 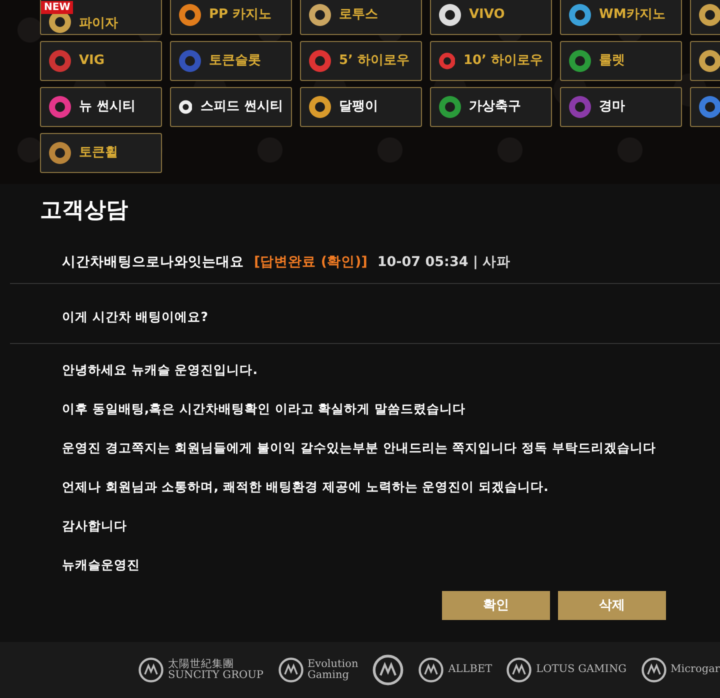 I want to click on partner-name: Microgar, so click(x=695, y=670).